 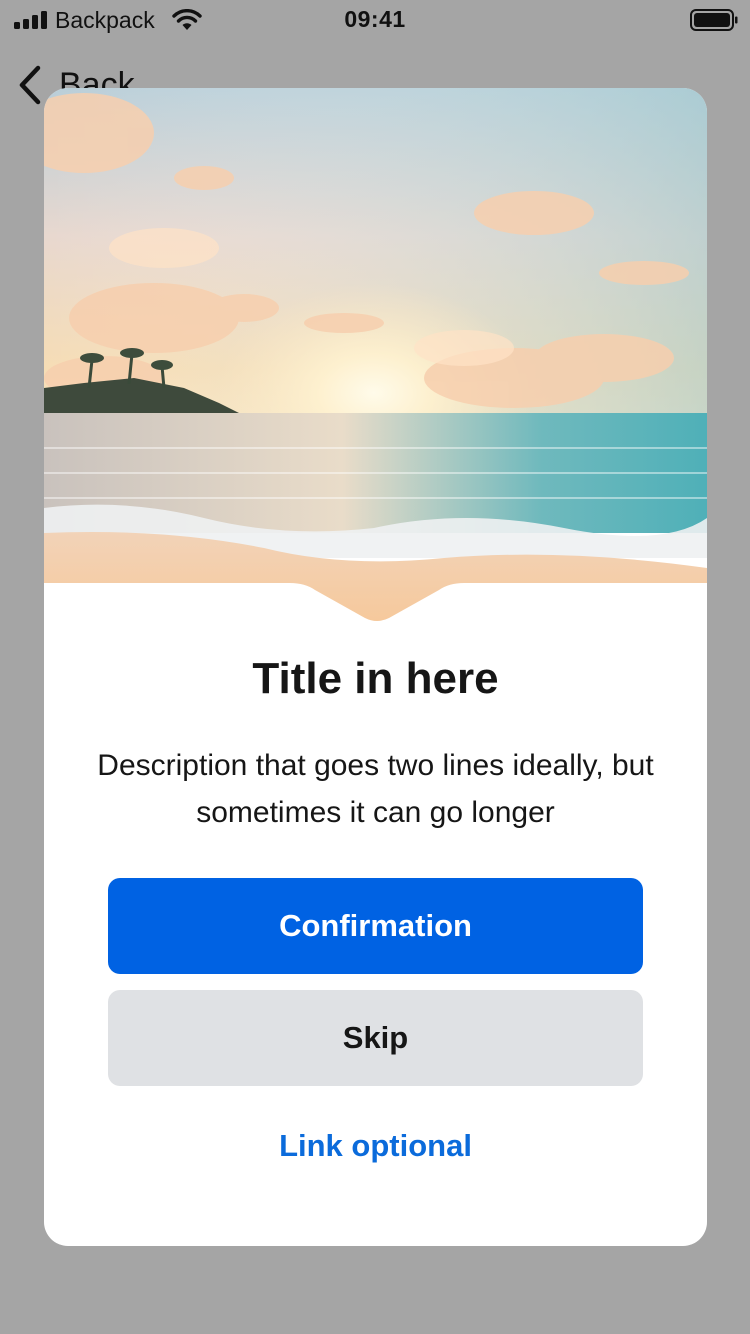 I want to click on confirmation-button: Confirmation, so click(x=375, y=926).